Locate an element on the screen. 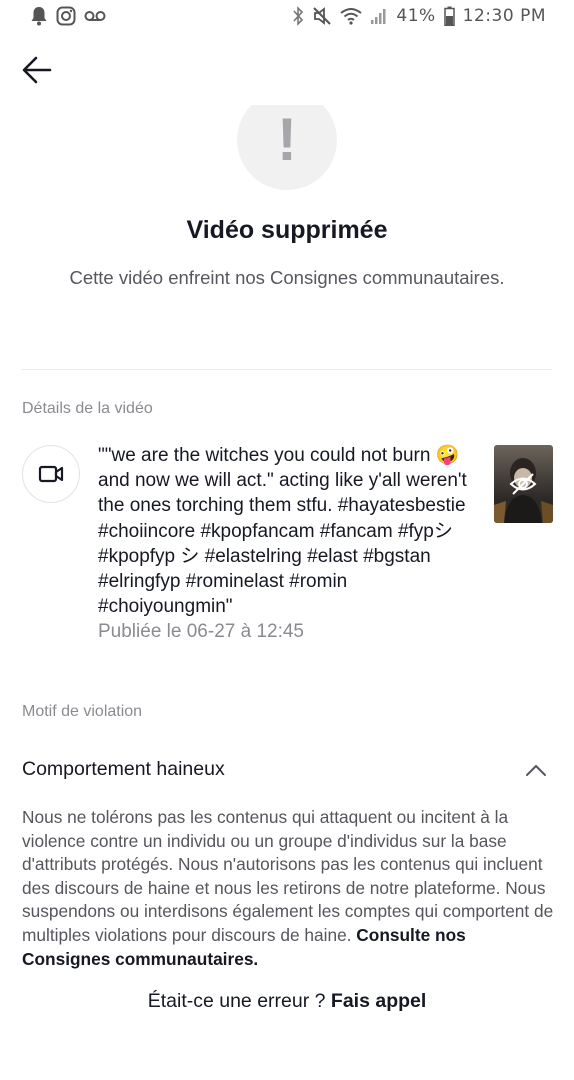 The image size is (574, 1080). back-button is located at coordinates (38, 70).